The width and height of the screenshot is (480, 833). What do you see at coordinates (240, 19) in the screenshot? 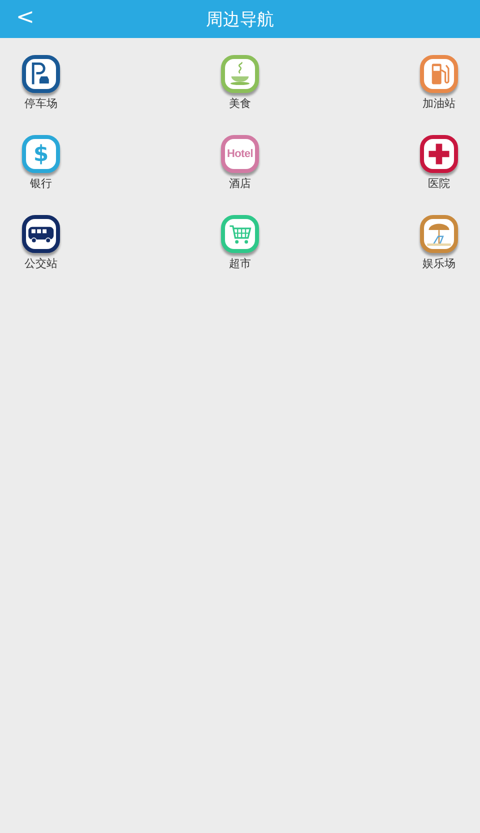
I see `page-title: 周边导航` at bounding box center [240, 19].